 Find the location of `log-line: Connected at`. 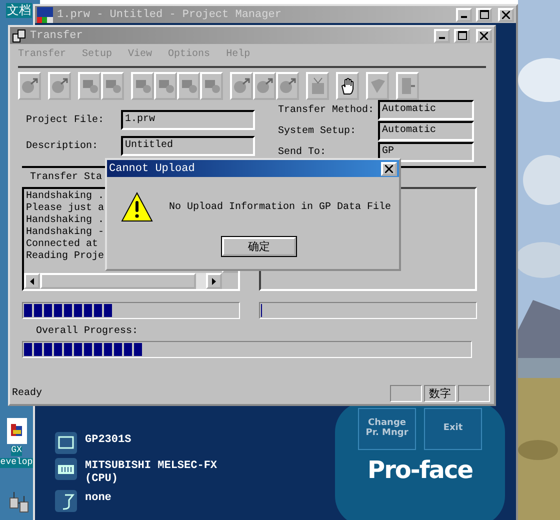

log-line: Connected at is located at coordinates (62, 244).